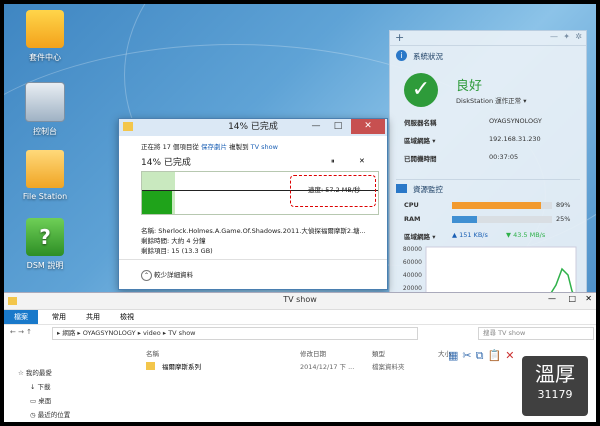  I want to click on cpu-bar-fill, so click(496, 205).